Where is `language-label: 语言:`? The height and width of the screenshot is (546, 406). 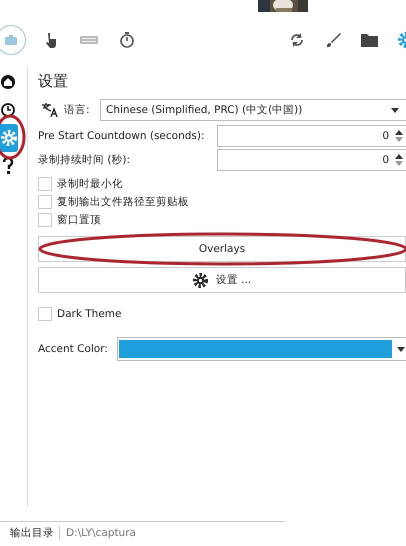
language-label: 语言: is located at coordinates (77, 110).